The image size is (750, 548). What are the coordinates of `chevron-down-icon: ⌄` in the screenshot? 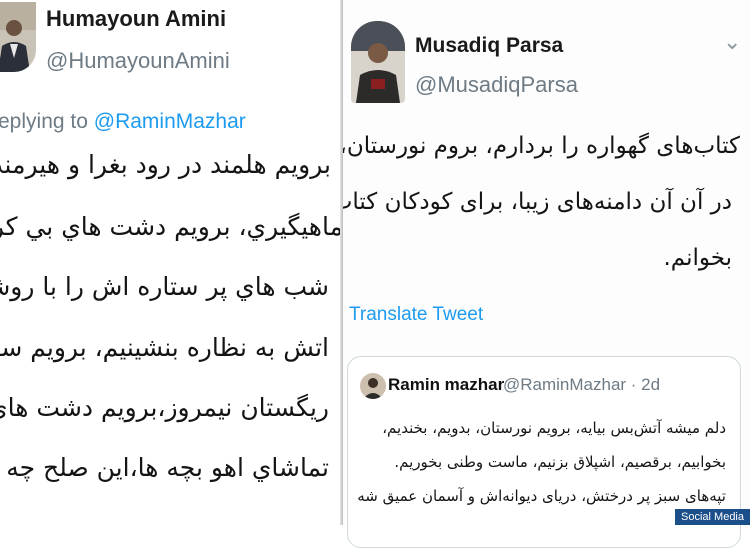 It's located at (732, 42).